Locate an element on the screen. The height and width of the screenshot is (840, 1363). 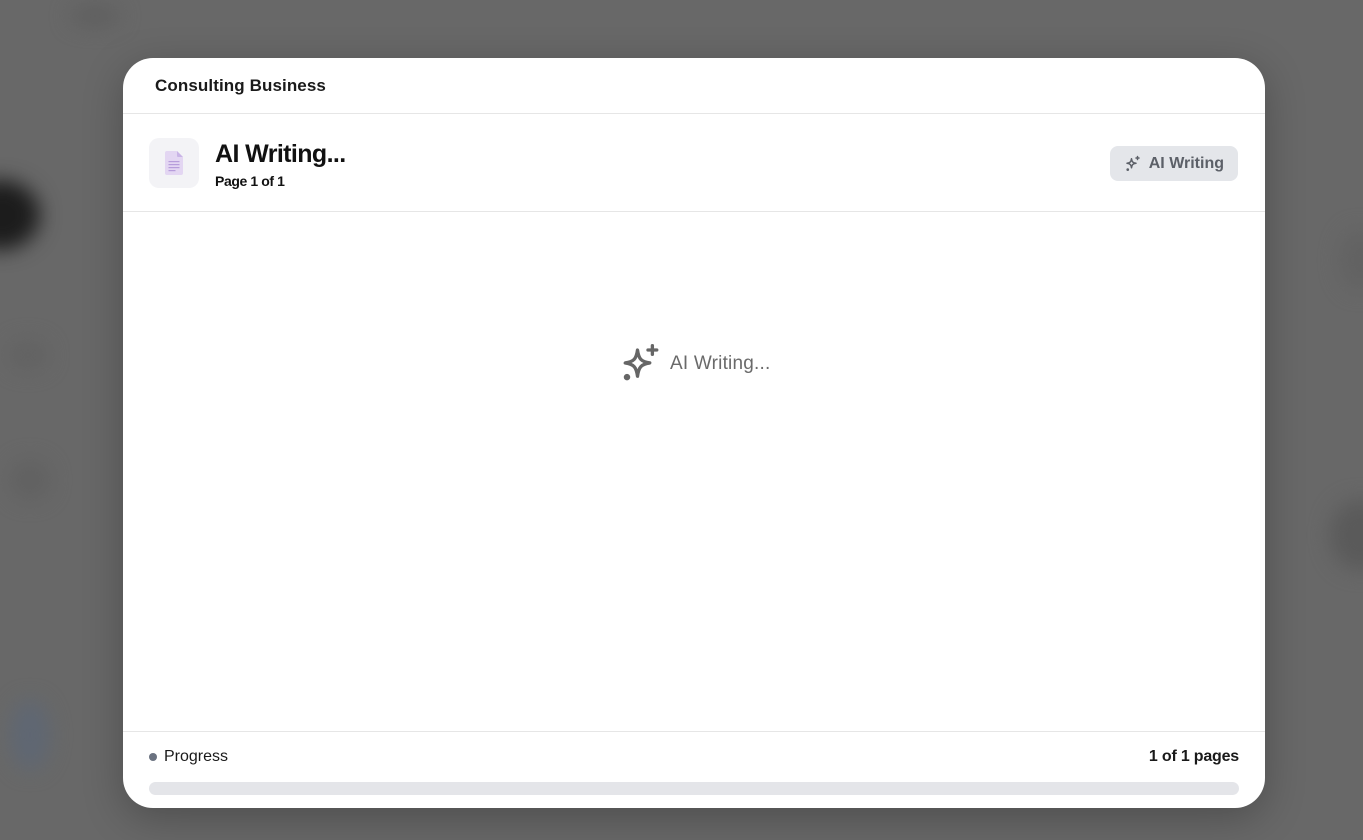
document-header: AI Writing... Page 1 of 1 AI Writing is located at coordinates (694, 163).